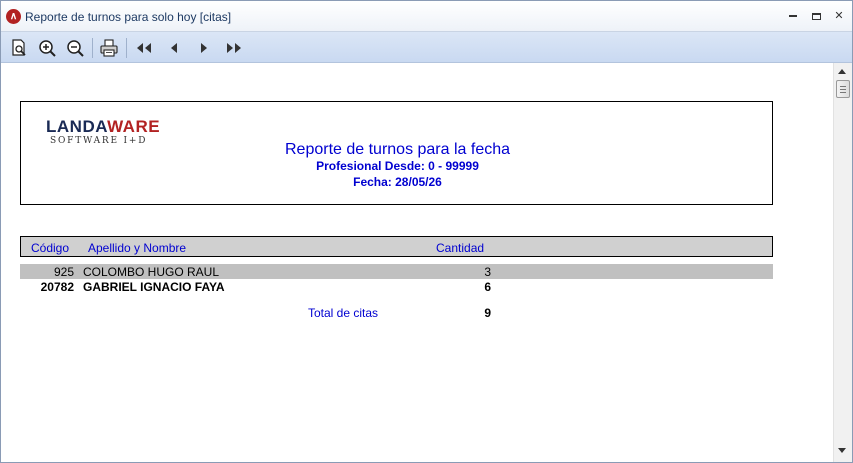  What do you see at coordinates (397, 166) in the screenshot?
I see `professional-range: Profesional Desde: 0 - 99999` at bounding box center [397, 166].